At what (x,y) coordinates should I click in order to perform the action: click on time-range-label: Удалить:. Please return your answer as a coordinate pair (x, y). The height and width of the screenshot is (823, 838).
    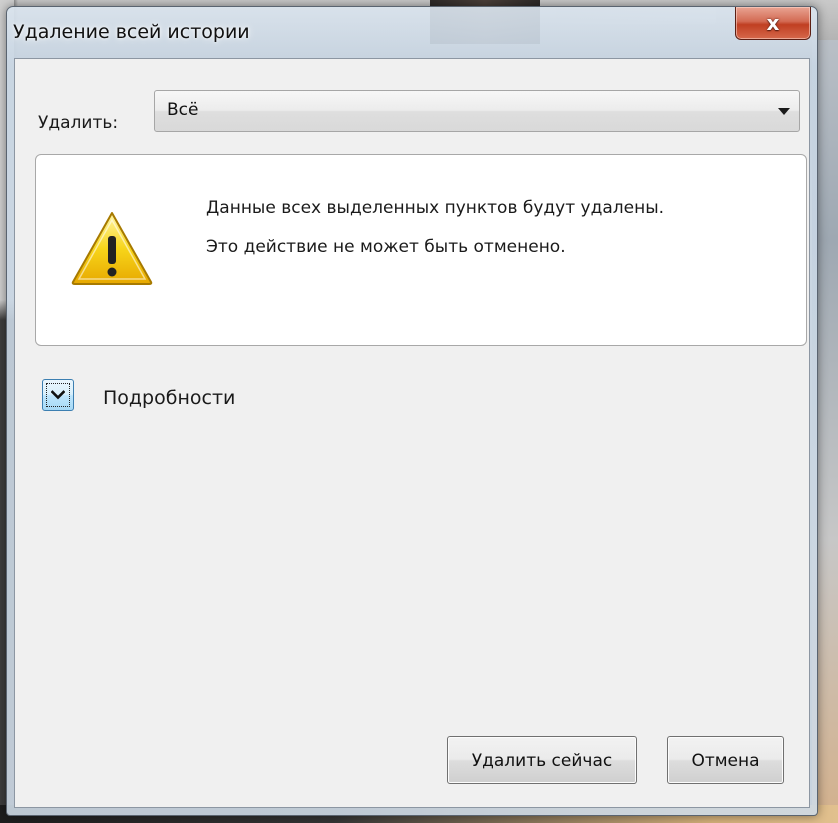
    Looking at the image, I should click on (78, 123).